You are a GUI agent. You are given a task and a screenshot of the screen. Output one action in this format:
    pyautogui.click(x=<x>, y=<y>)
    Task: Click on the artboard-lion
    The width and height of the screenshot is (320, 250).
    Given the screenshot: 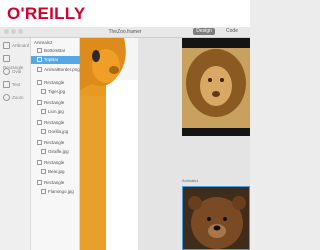 What is the action you would take?
    pyautogui.click(x=216, y=87)
    